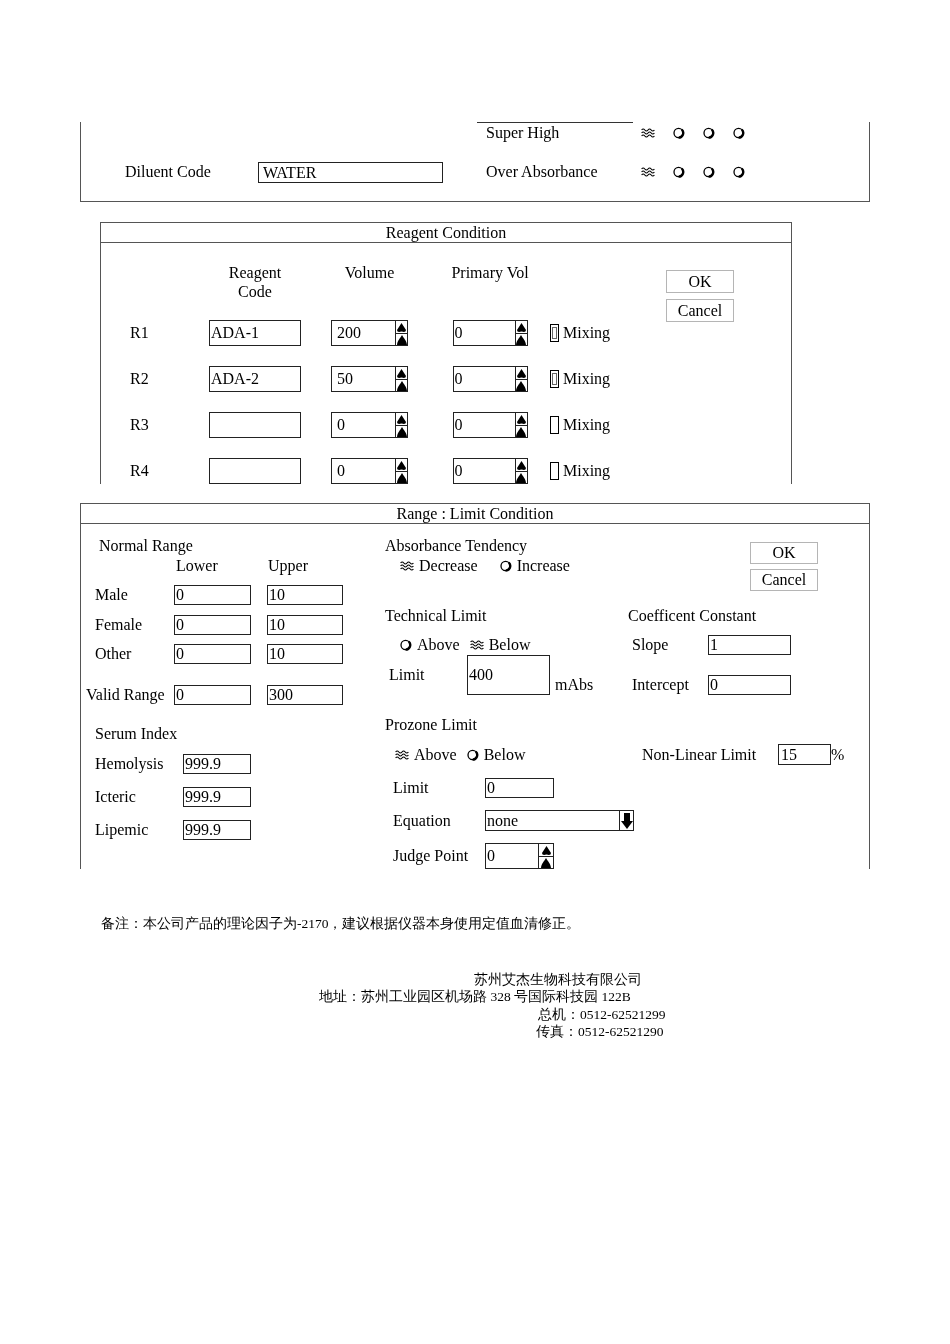 The height and width of the screenshot is (1344, 950). Describe the element at coordinates (369, 333) in the screenshot. I see `volume-spinner: 200` at that location.